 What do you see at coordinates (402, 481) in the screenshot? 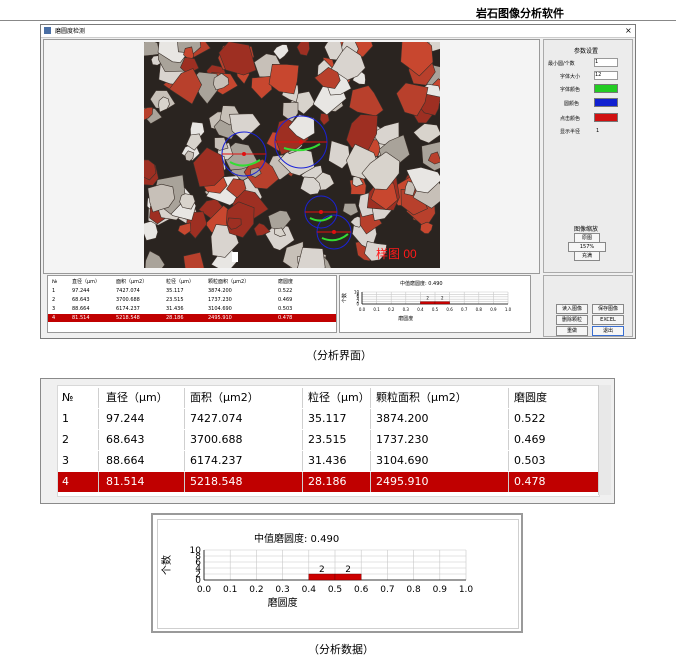
I see `table-cell: 2495.910` at bounding box center [402, 481].